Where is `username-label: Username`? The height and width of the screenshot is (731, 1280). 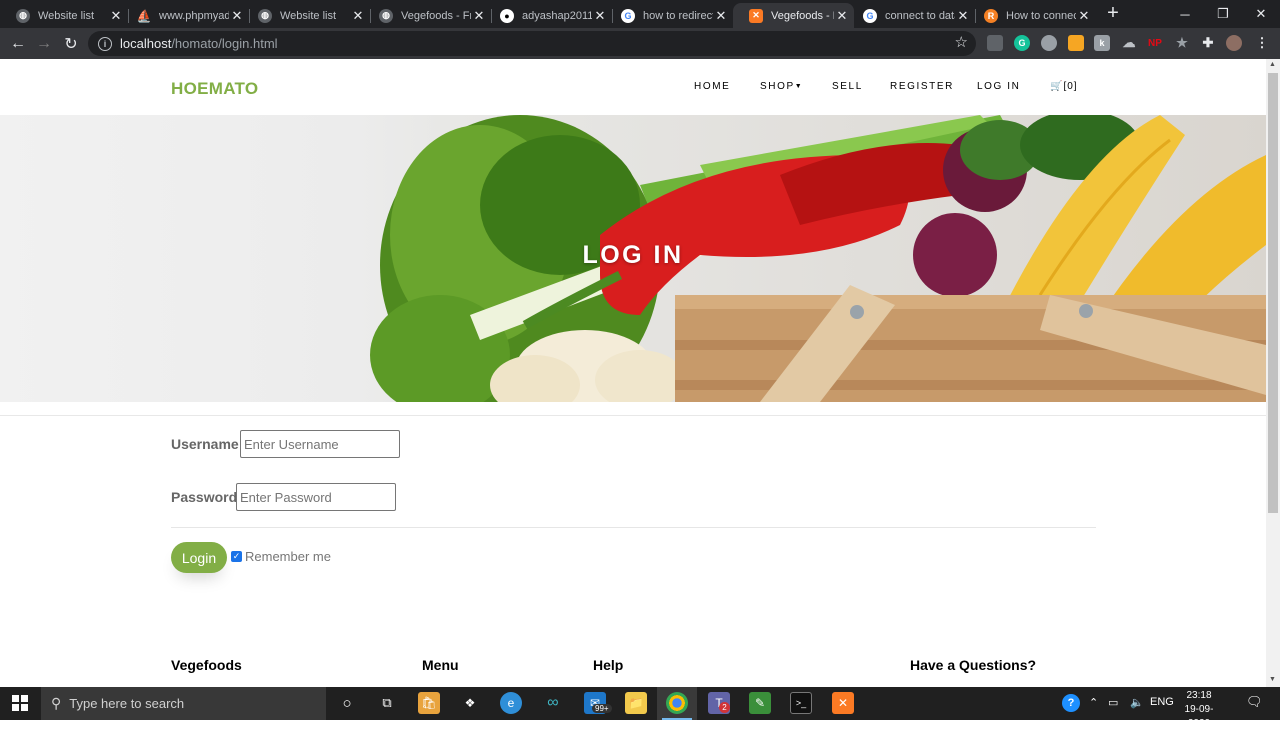 username-label: Username is located at coordinates (205, 444).